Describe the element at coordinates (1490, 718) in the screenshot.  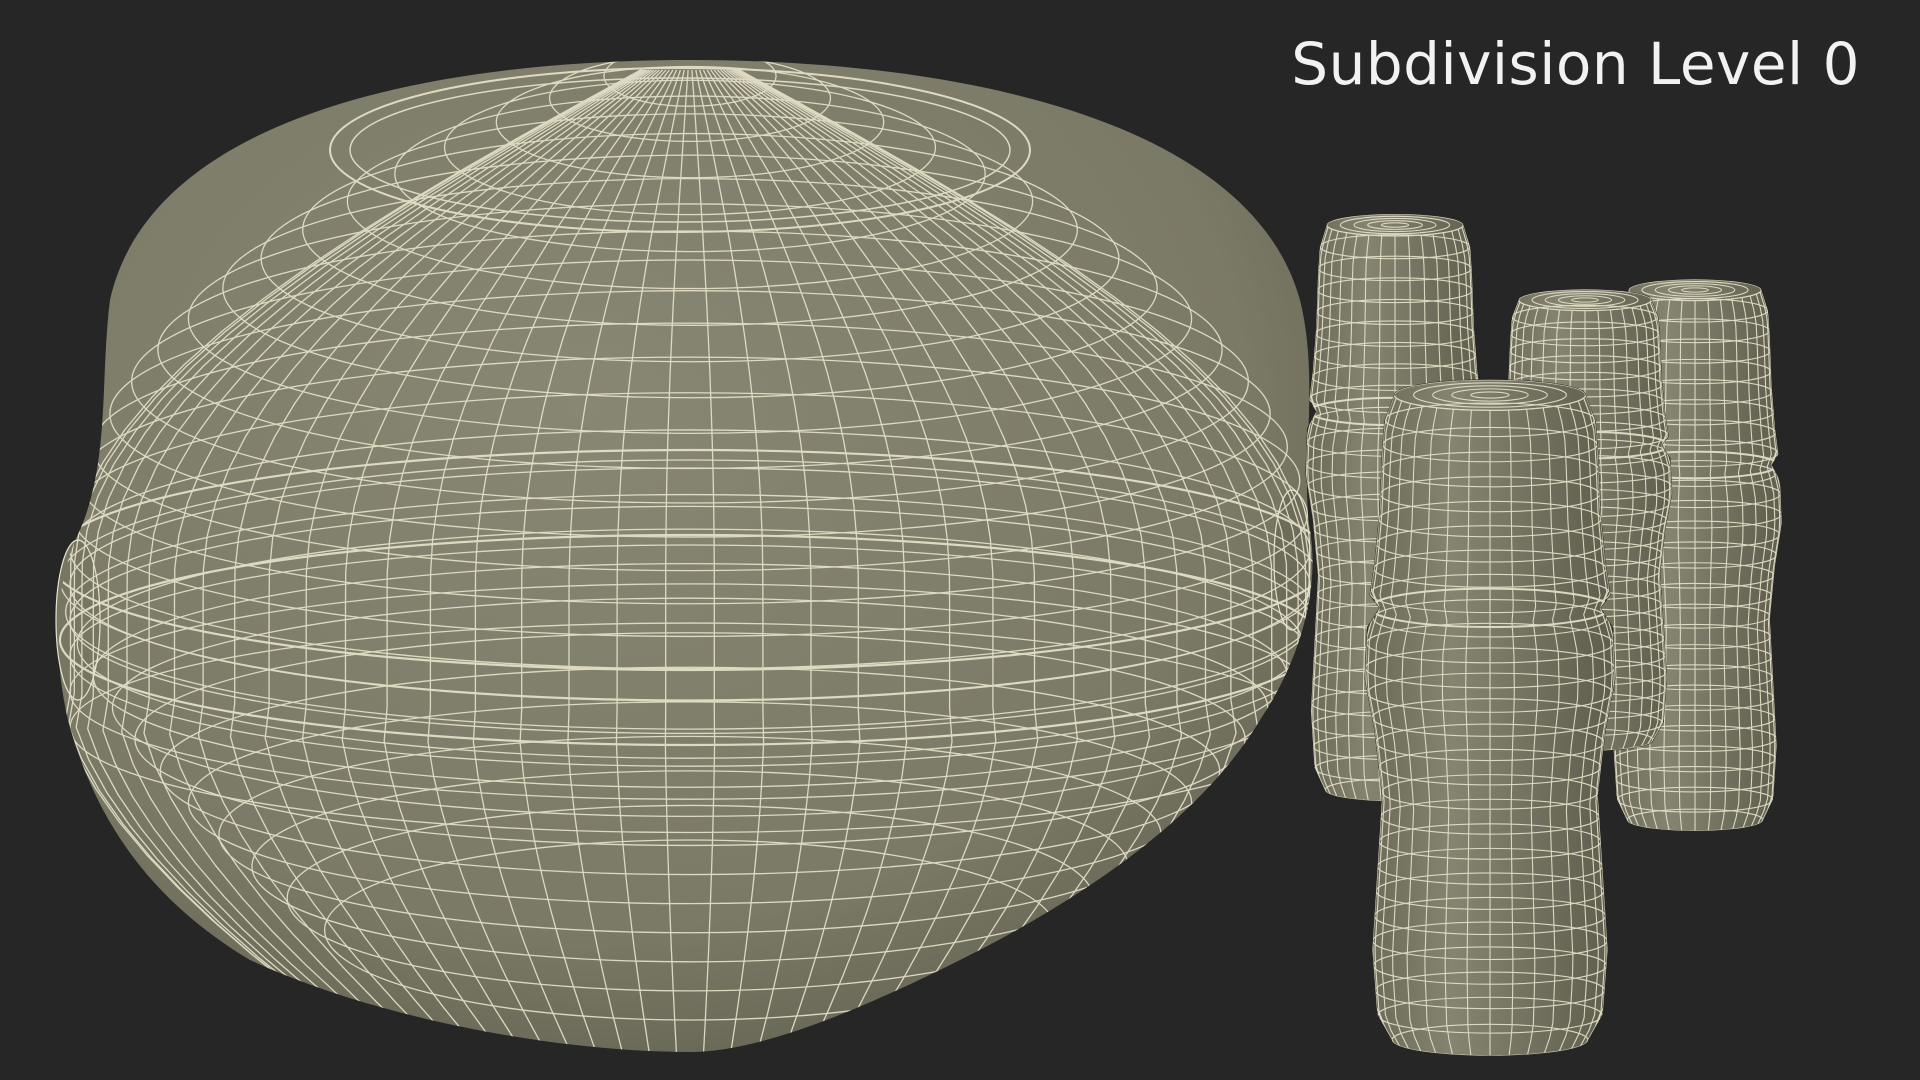
I see `bottle-front` at that location.